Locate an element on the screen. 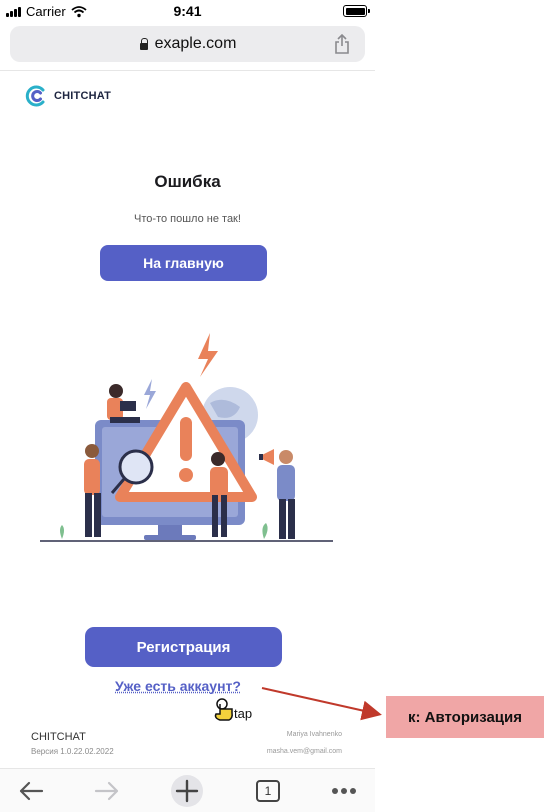  logo-text: CHITCHAT is located at coordinates (82, 96).